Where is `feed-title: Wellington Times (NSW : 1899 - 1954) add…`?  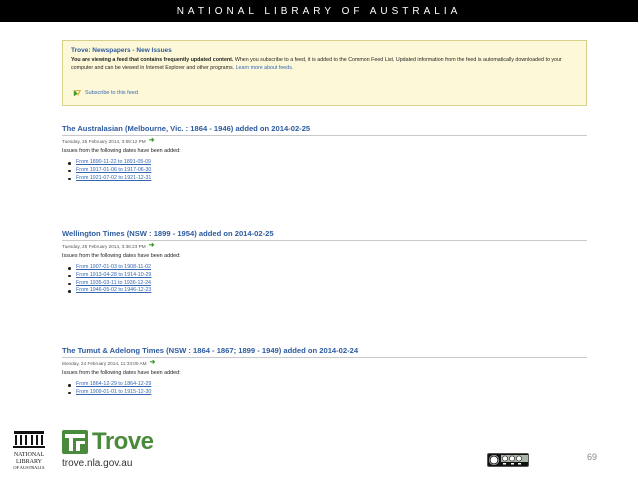 feed-title: Wellington Times (NSW : 1899 - 1954) add… is located at coordinates (324, 235).